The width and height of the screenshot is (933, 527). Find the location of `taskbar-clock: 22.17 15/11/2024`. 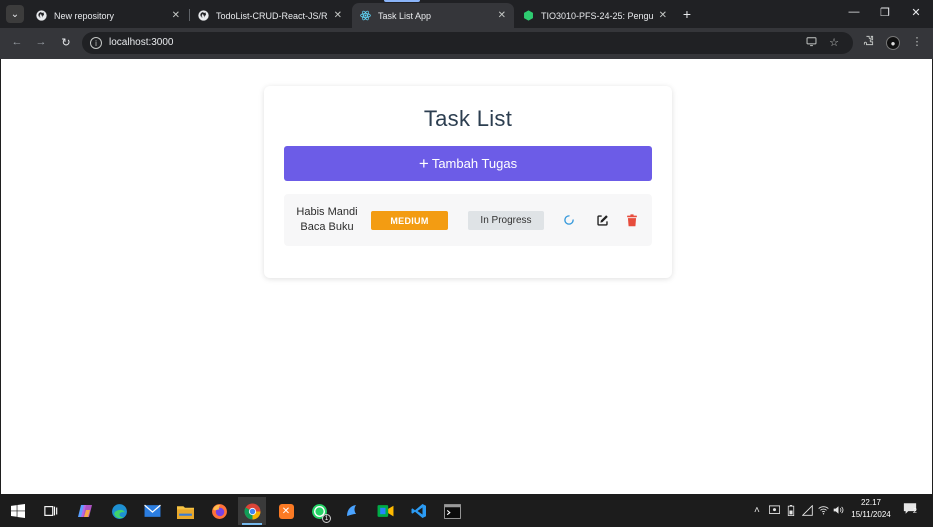

taskbar-clock: 22.17 15/11/2024 is located at coordinates (871, 509).